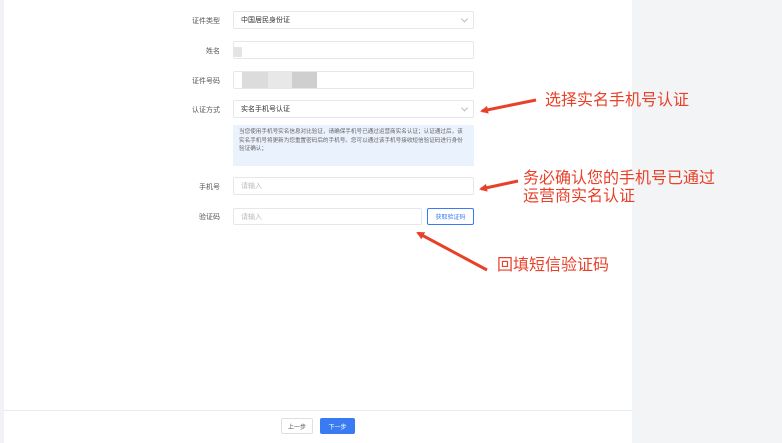 This screenshot has height=443, width=782. I want to click on annotation-arrows, so click(476, 185).